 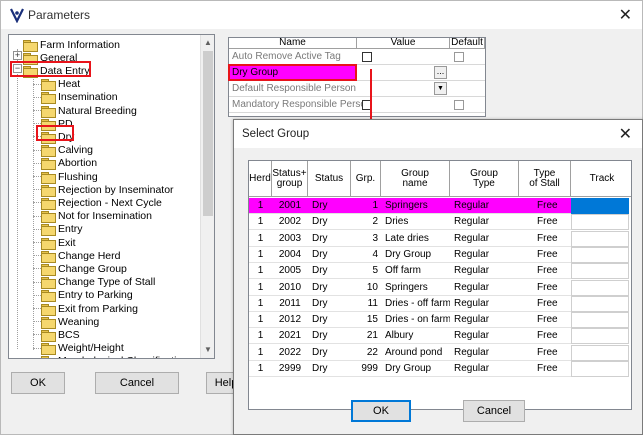 What do you see at coordinates (545, 179) in the screenshot?
I see `stall-type-header: Type of Stall` at bounding box center [545, 179].